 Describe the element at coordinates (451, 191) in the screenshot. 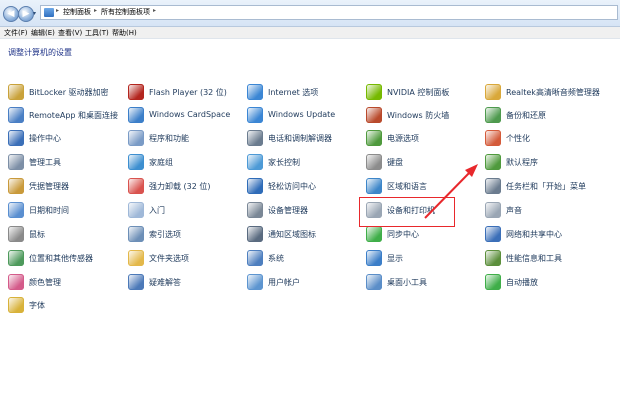

I see `annotation-arrow` at that location.